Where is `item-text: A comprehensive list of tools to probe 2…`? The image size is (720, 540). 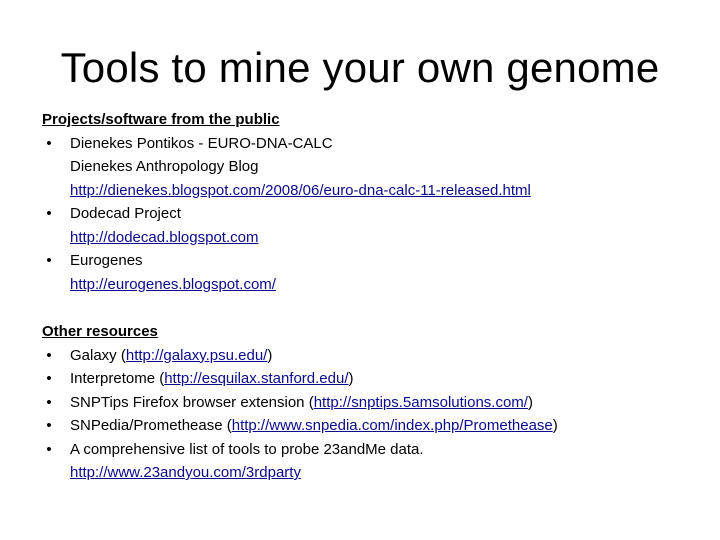
item-text: A comprehensive list of tools to probe 2… is located at coordinates (247, 449).